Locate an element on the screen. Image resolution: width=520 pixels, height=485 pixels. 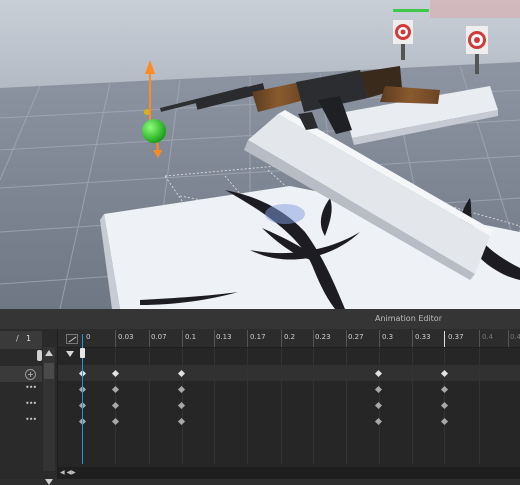
tick-label: 0.33 is located at coordinates (423, 337).